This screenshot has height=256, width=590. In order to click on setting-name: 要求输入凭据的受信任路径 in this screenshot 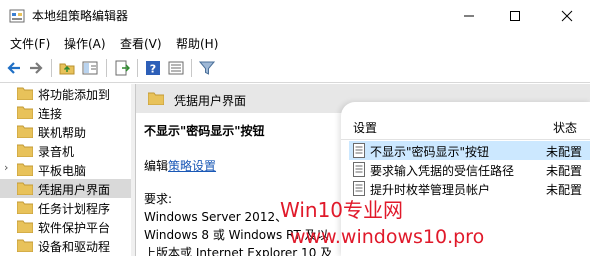, I will do `click(442, 171)`.